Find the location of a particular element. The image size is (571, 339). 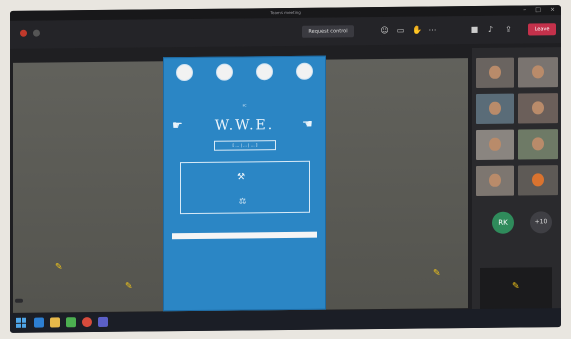

meeting-toolbar: Request control ☺ ▭ ✋ ⋯ ■ ♪ ⇪ Leave is located at coordinates (285, 32).